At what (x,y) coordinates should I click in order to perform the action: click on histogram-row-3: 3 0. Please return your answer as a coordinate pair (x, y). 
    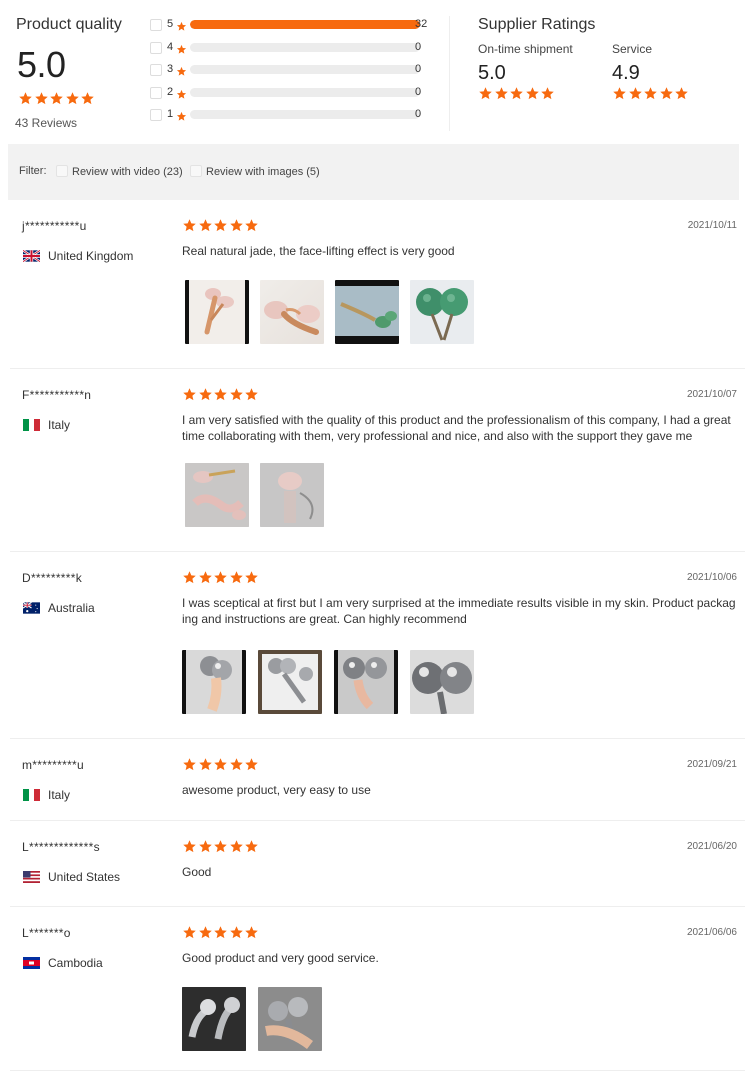
    Looking at the image, I should click on (295, 71).